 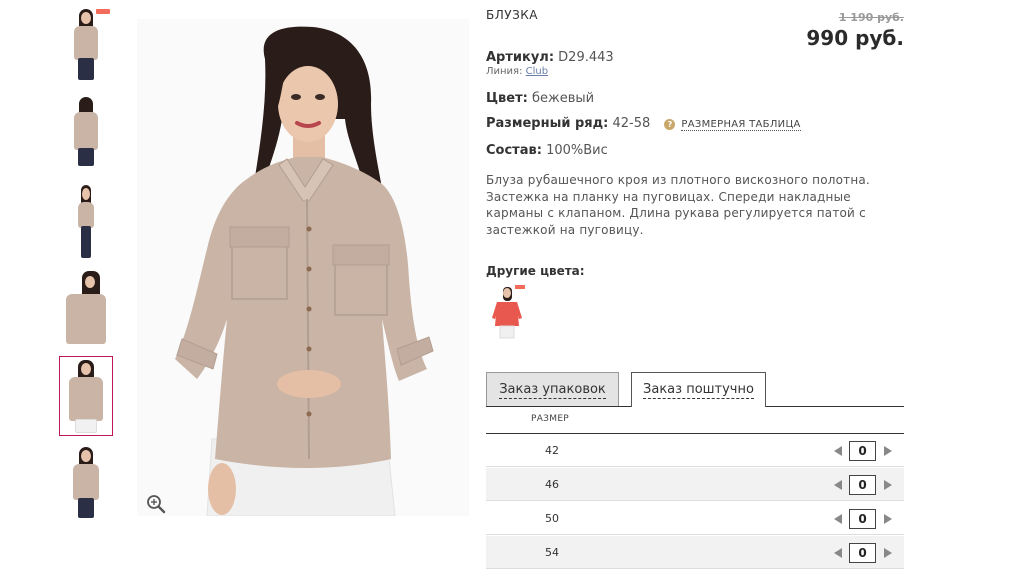 I want to click on tab-single-order: Заказ поштучно, so click(x=698, y=389).